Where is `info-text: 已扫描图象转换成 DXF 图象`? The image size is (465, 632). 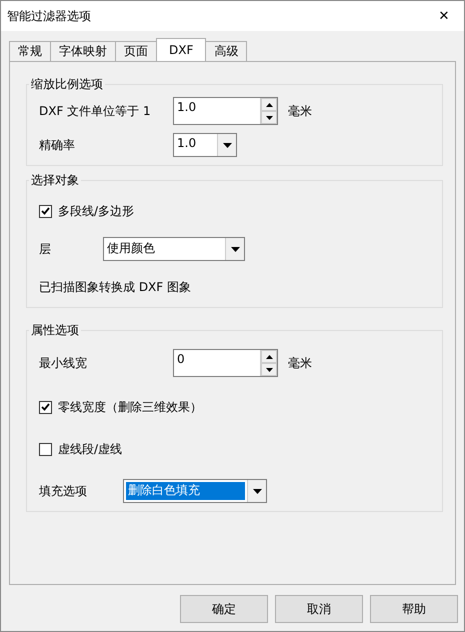 info-text: 已扫描图象转换成 DXF 图象 is located at coordinates (114, 287).